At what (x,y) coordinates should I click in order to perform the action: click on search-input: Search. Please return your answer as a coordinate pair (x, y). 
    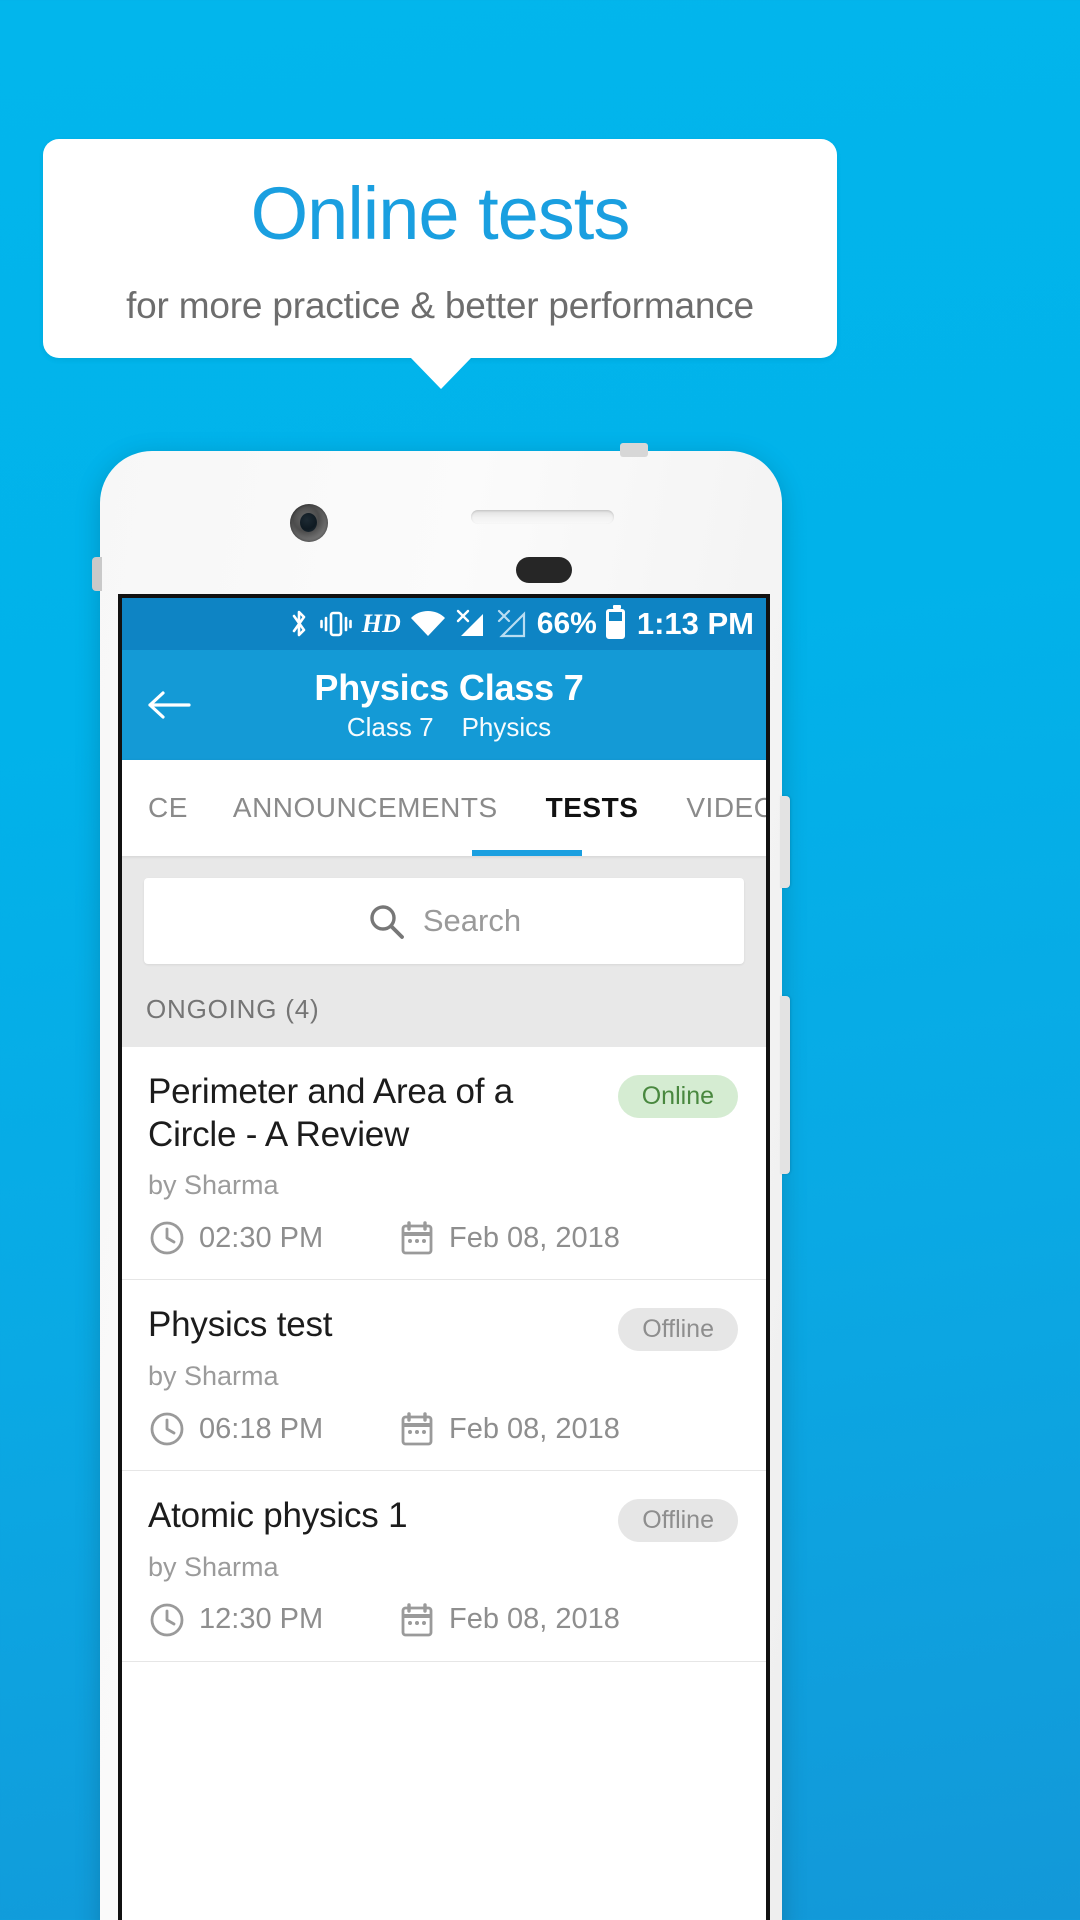
    Looking at the image, I should click on (444, 921).